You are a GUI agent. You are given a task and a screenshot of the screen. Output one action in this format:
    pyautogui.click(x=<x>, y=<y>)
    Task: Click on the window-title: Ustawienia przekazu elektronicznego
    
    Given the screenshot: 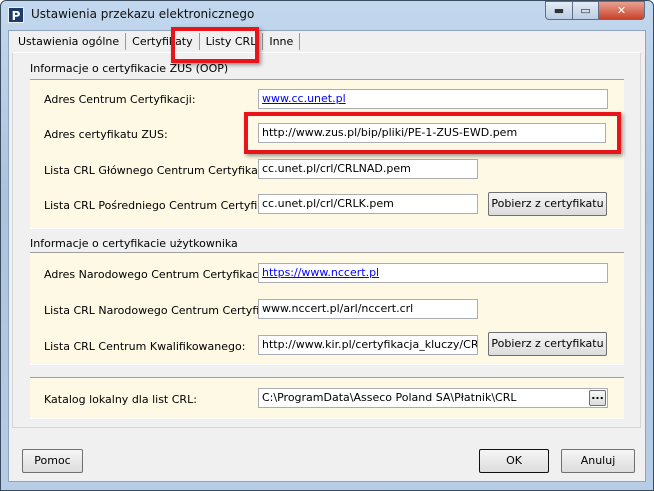 What is the action you would take?
    pyautogui.click(x=143, y=14)
    